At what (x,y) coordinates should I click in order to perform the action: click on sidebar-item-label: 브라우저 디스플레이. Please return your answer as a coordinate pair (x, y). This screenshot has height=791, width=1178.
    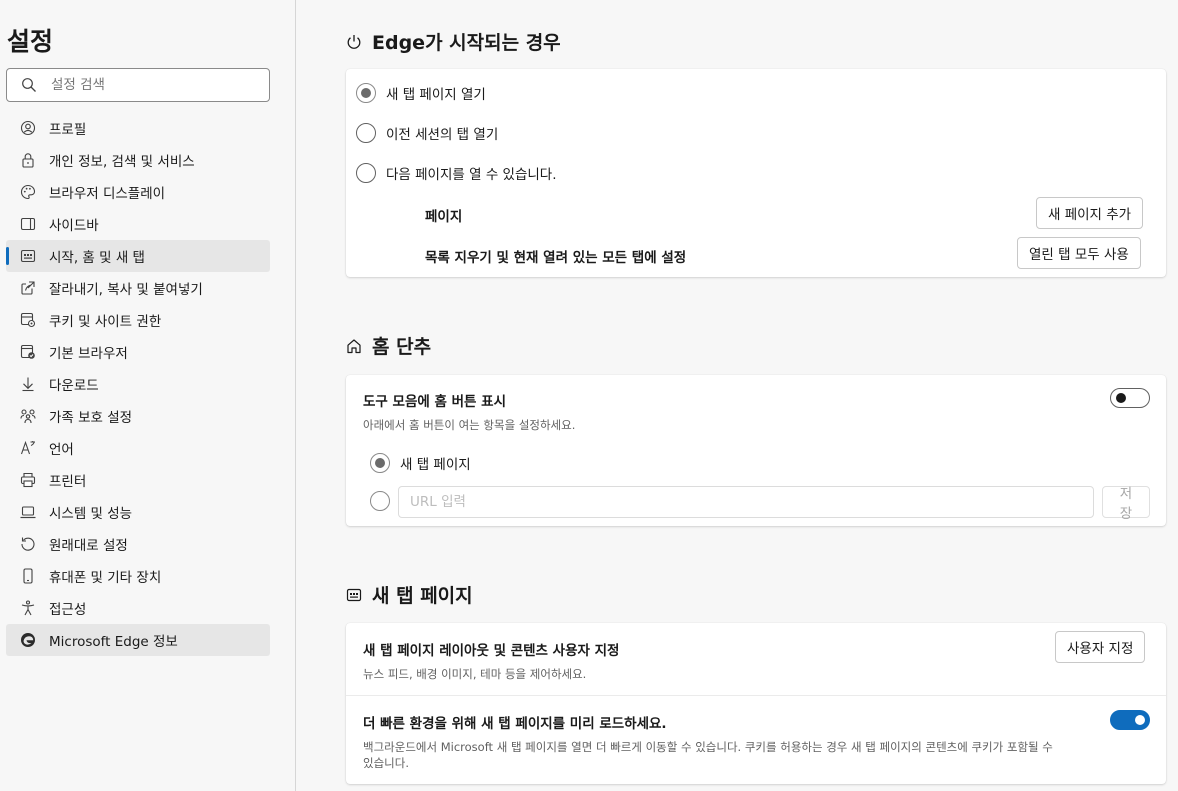
    Looking at the image, I should click on (107, 194).